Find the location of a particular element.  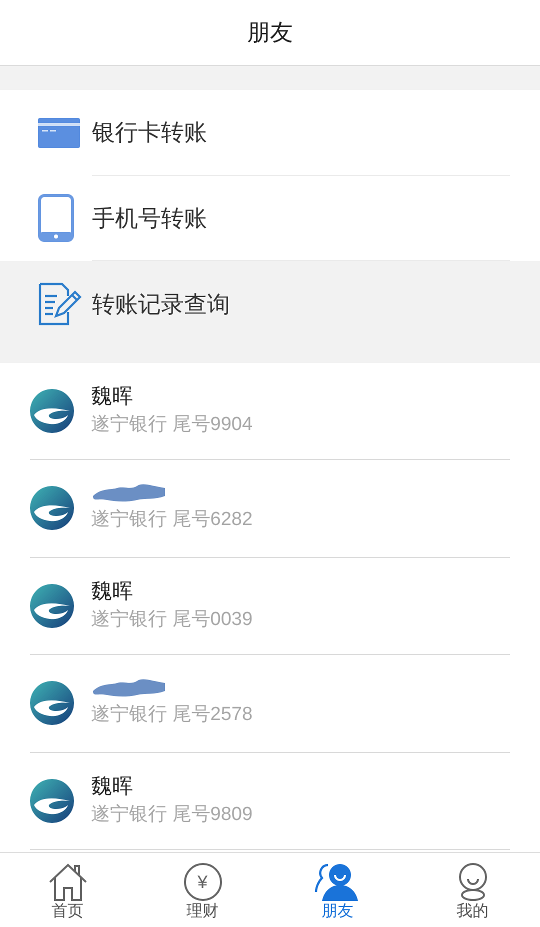

home-icon is located at coordinates (68, 882).